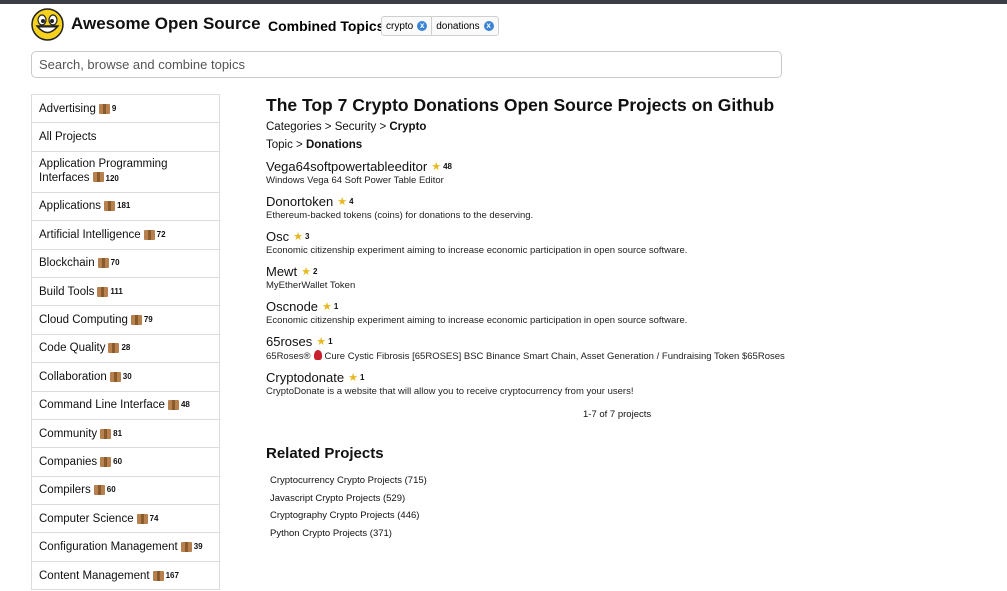 This screenshot has width=1007, height=591. What do you see at coordinates (198, 547) in the screenshot?
I see `sidebar-item-count: 39` at bounding box center [198, 547].